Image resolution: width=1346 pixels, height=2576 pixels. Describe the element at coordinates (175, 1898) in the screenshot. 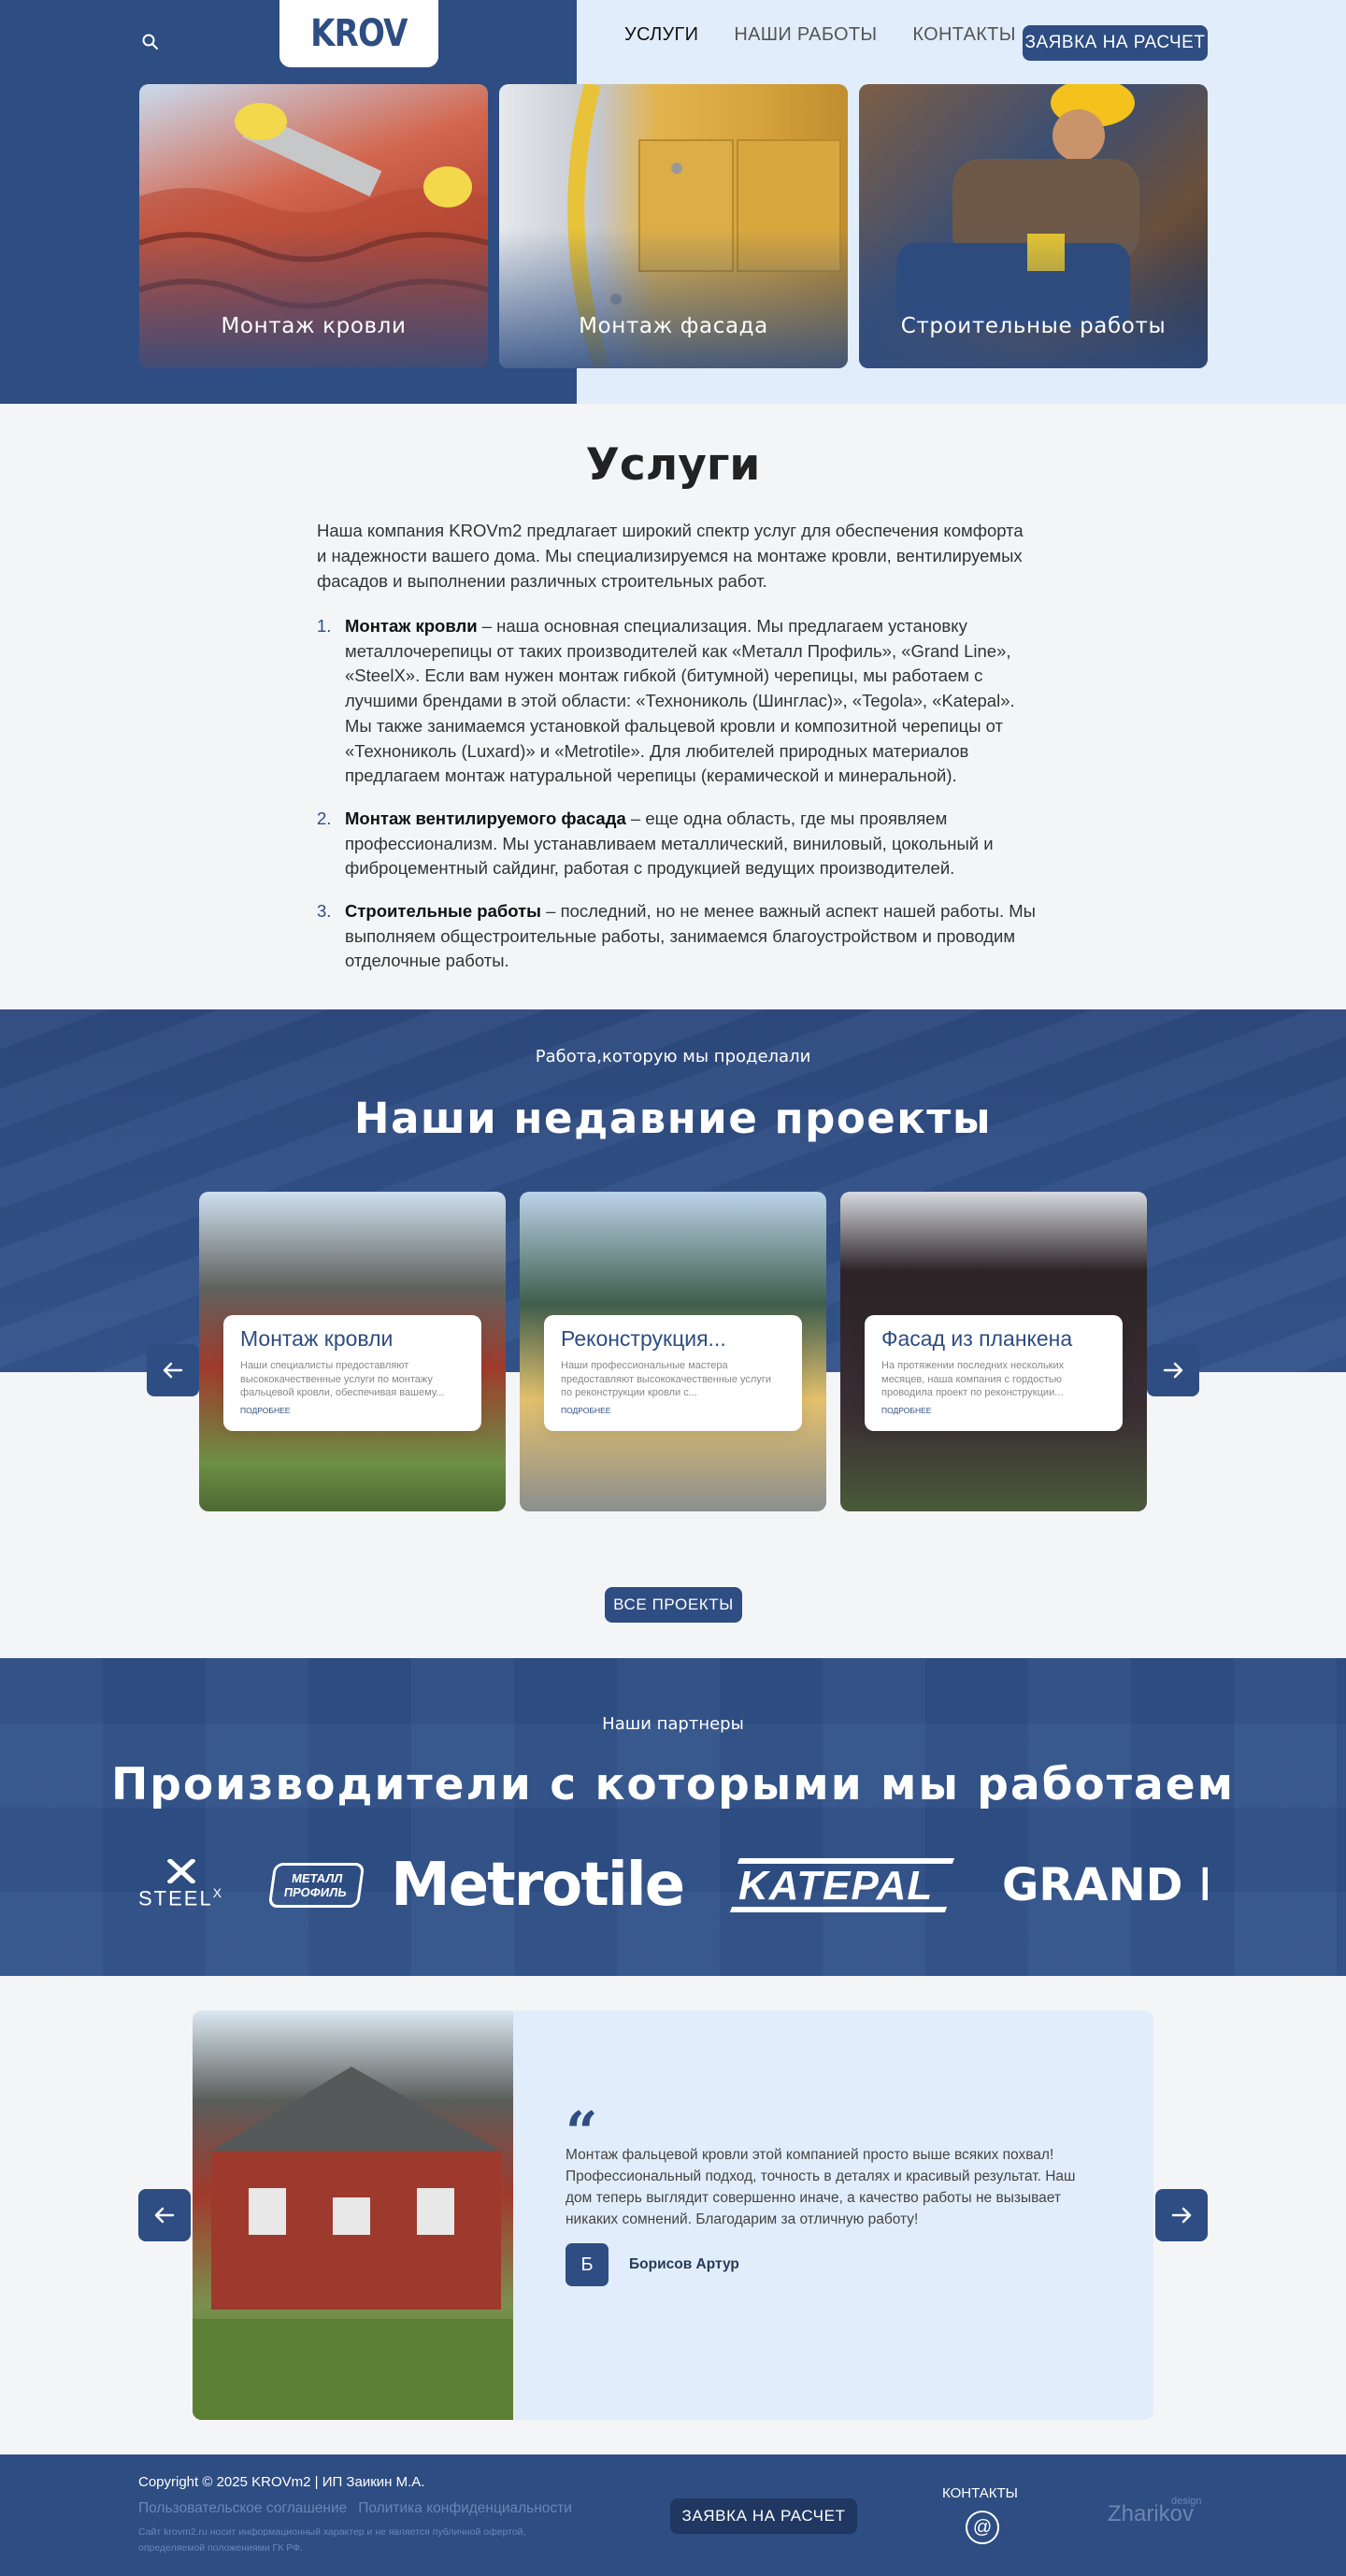

I see `steelx-text: STEEL` at that location.